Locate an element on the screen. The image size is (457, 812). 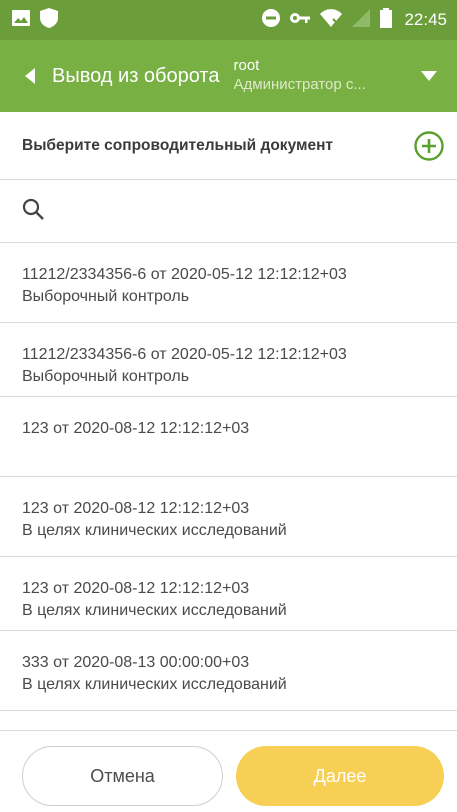
add-circle-icon is located at coordinates (429, 145).